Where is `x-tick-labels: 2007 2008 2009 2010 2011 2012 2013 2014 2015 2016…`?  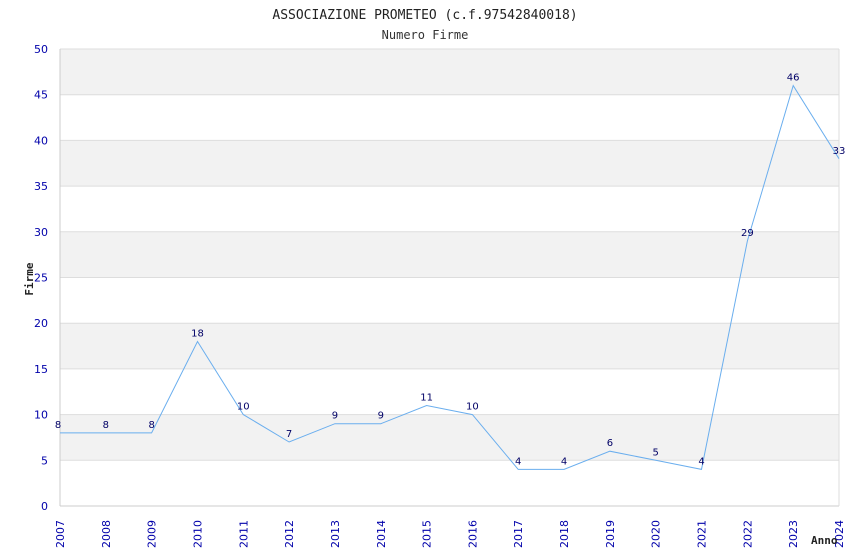
x-tick-labels: 2007 2008 2009 2010 2011 2012 2013 2014 2015 2016… is located at coordinates (450, 534).